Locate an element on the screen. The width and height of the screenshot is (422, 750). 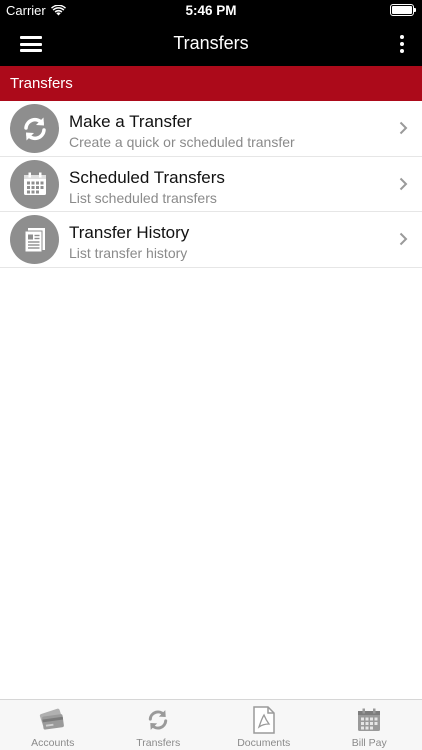
item-title: Transfer History is located at coordinates (129, 232).